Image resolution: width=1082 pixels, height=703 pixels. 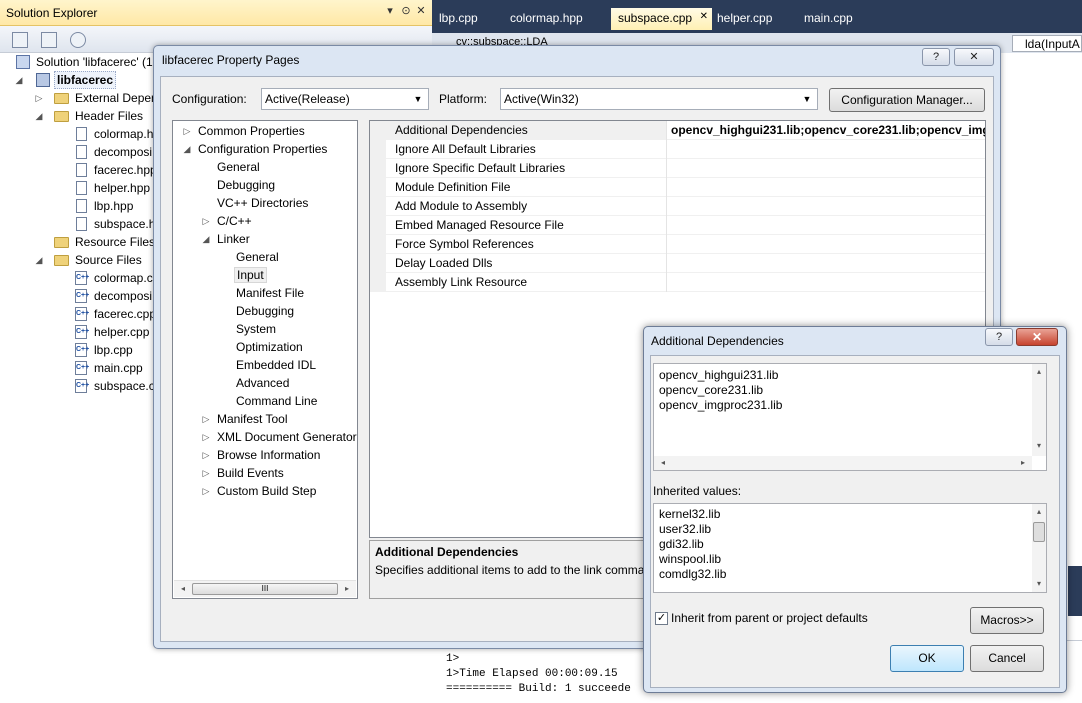 I want to click on property-row: Force Symbol References, so click(x=677, y=244).